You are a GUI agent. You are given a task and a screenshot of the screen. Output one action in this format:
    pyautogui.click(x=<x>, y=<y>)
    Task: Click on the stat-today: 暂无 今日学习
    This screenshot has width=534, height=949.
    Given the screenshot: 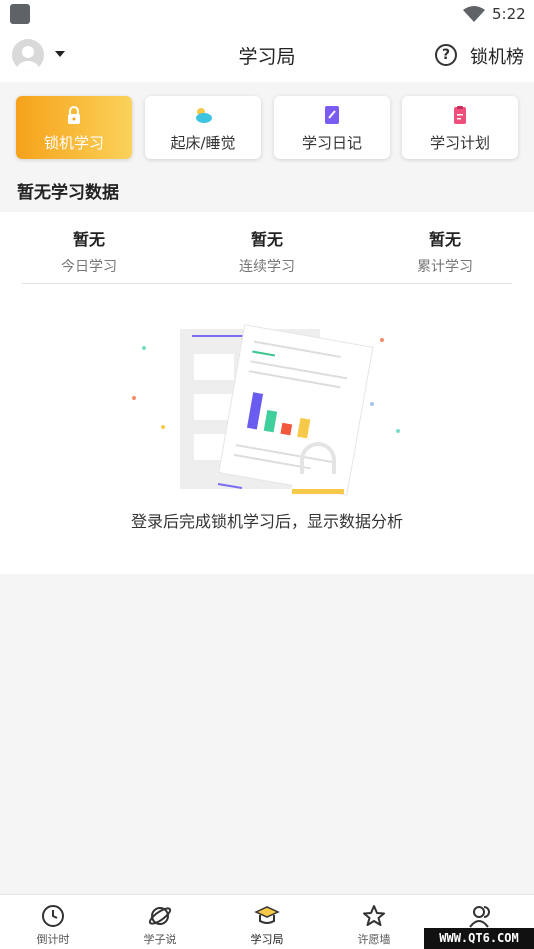 What is the action you would take?
    pyautogui.click(x=89, y=251)
    